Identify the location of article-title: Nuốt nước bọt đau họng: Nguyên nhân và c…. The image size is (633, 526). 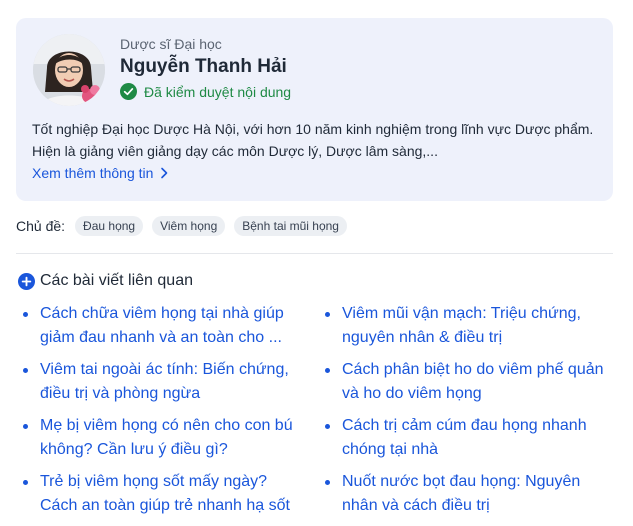
(461, 493).